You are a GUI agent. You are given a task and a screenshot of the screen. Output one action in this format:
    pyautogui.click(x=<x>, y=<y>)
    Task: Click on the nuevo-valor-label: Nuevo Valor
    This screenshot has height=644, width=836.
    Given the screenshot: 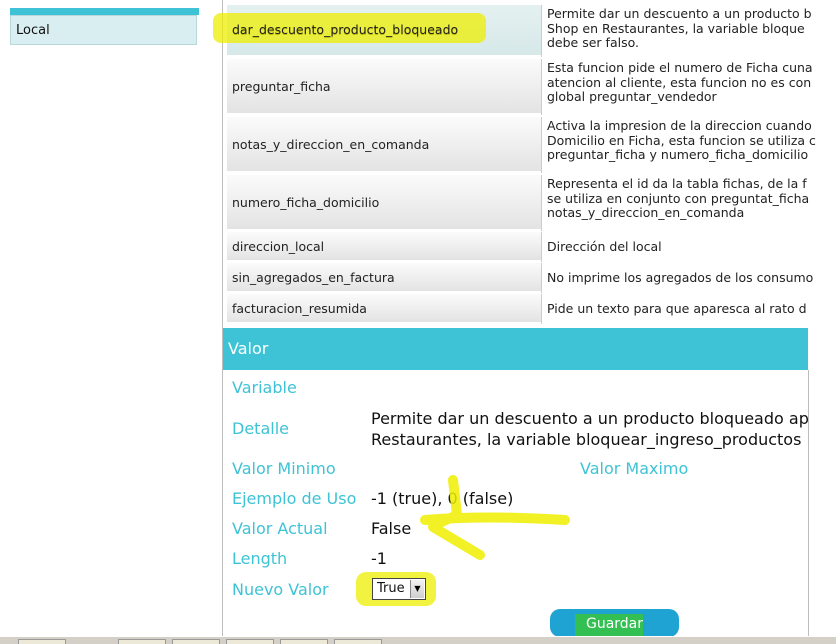 What is the action you would take?
    pyautogui.click(x=280, y=589)
    